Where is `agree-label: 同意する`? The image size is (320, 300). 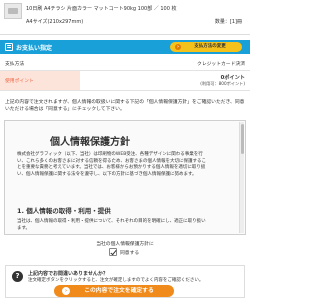
agree-label: 同意する is located at coordinates (129, 252).